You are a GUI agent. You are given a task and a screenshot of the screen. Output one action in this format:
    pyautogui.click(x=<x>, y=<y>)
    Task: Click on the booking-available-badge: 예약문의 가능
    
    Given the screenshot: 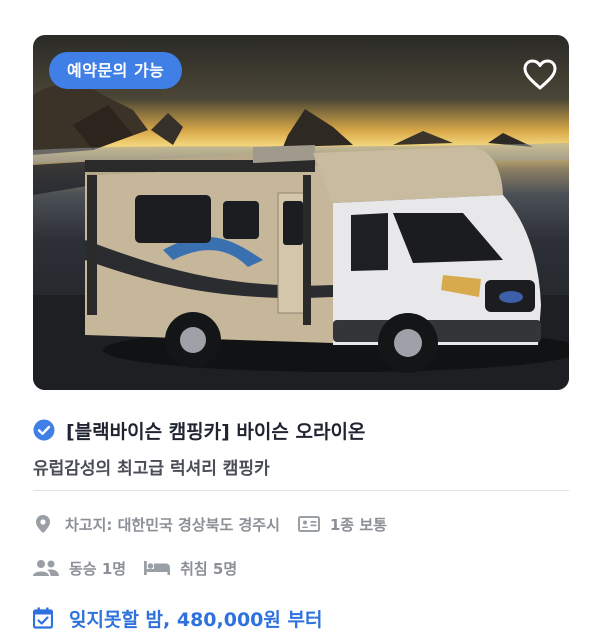 What is the action you would take?
    pyautogui.click(x=116, y=70)
    